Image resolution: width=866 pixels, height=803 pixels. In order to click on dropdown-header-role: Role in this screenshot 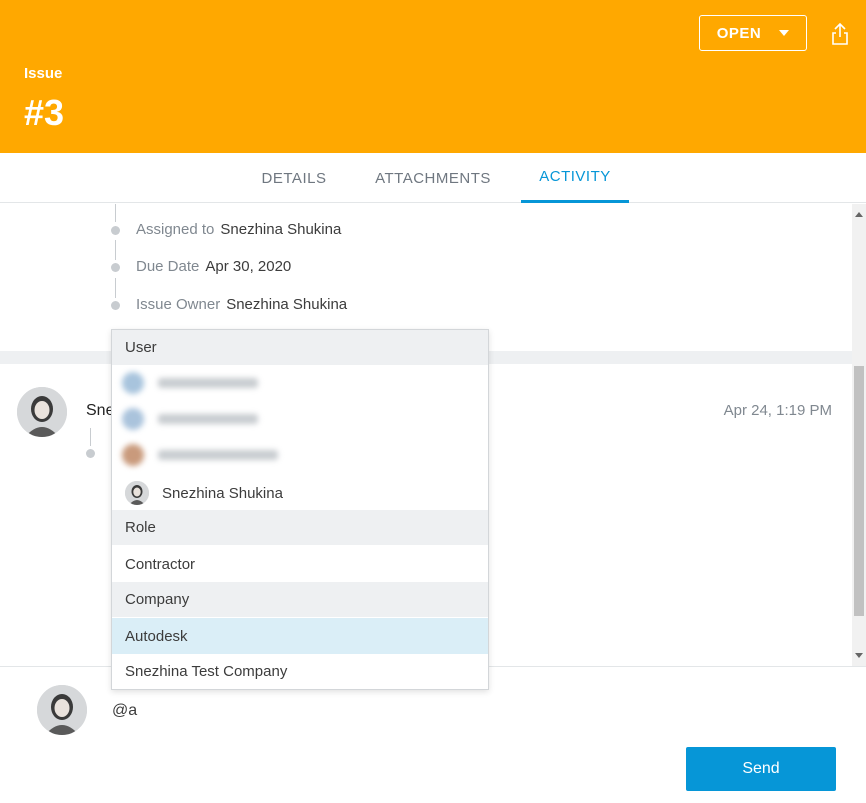, I will do `click(300, 527)`.